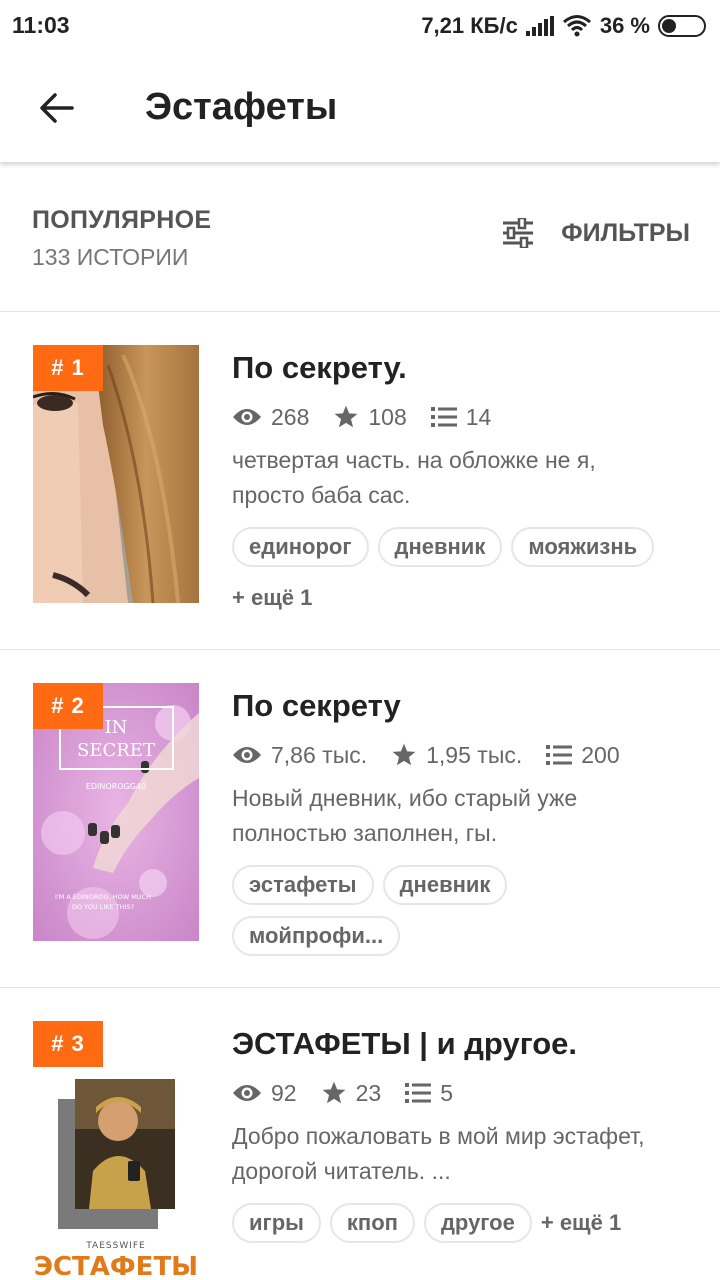 The height and width of the screenshot is (1280, 720). What do you see at coordinates (115, 1246) in the screenshot?
I see `cover-author: TAESSWIFE` at bounding box center [115, 1246].